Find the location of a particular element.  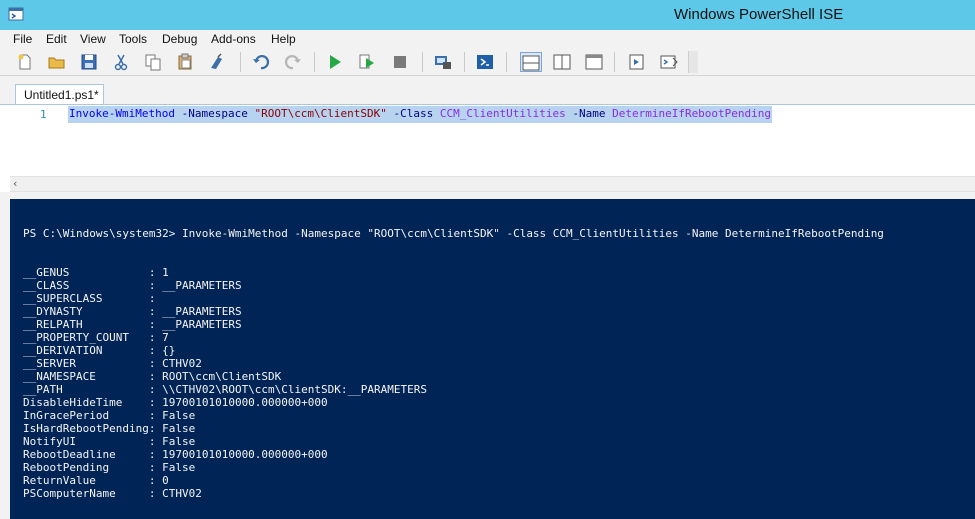

console-row: __RELPATH : __PARAMETERS is located at coordinates (132, 324).